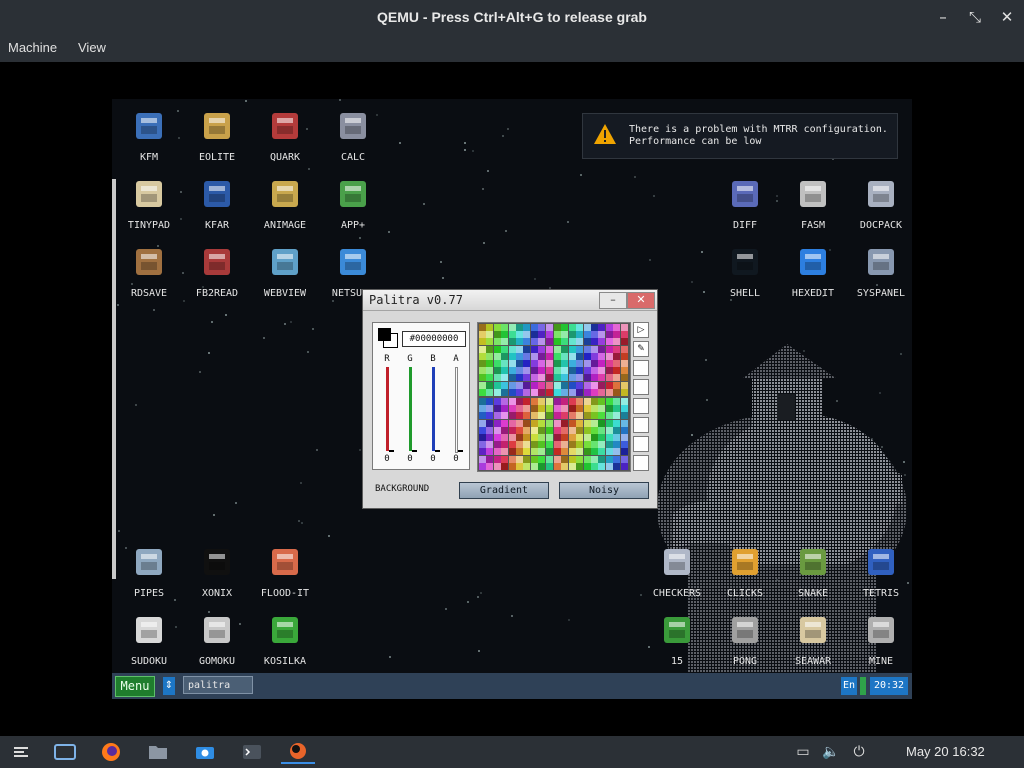 This screenshot has height=768, width=1024. What do you see at coordinates (21, 752) in the screenshot?
I see `app-menu-icon` at bounding box center [21, 752].